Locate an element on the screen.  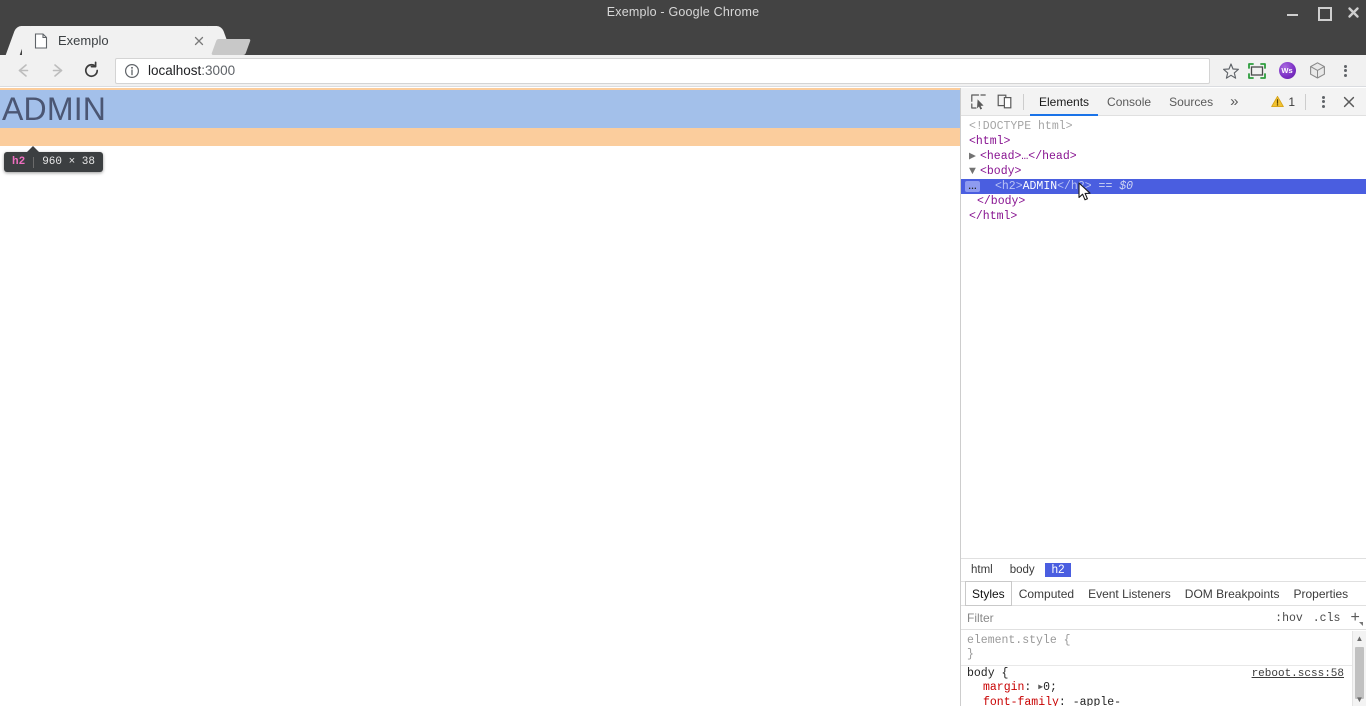
bookmark-star-button is located at coordinates (1231, 71).